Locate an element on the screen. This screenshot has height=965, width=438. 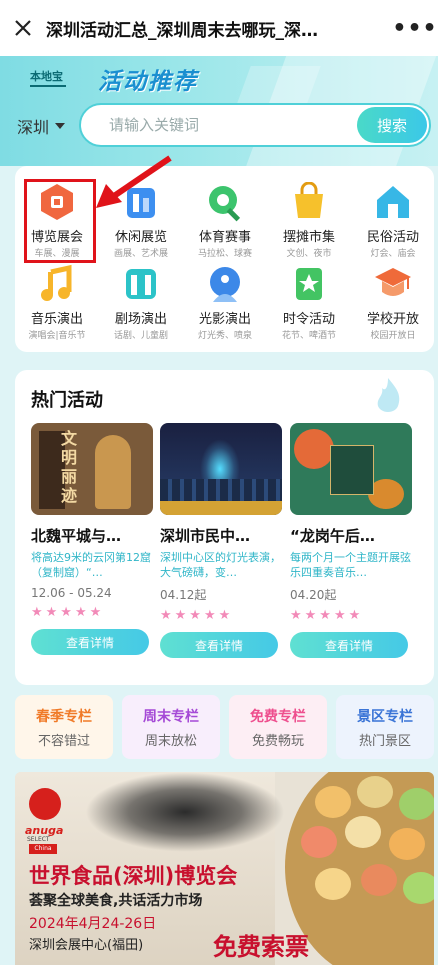
caret-down-icon is located at coordinates (60, 126).